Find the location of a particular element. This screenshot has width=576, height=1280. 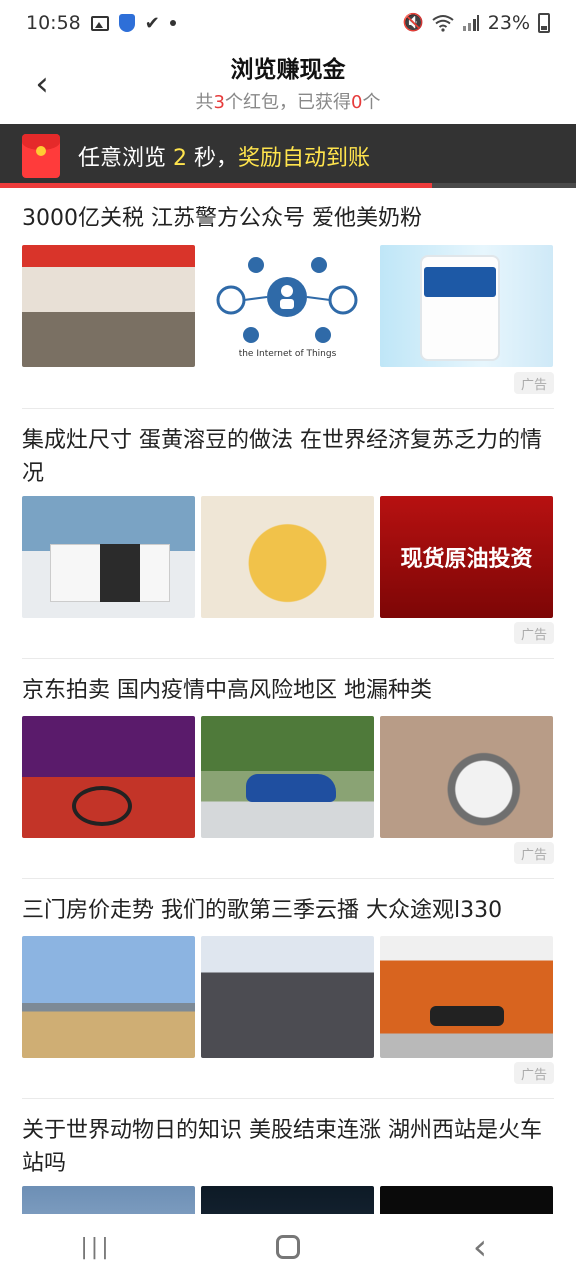

feed-item-title: 集成灶尺寸 蛋黄溶豆的做法 在世界经济复苏乏力的情况 is located at coordinates (288, 457).